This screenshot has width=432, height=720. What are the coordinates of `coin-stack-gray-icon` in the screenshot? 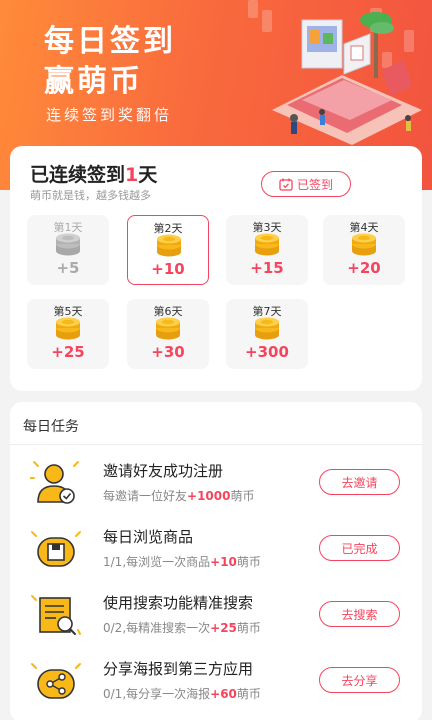 It's located at (68, 244).